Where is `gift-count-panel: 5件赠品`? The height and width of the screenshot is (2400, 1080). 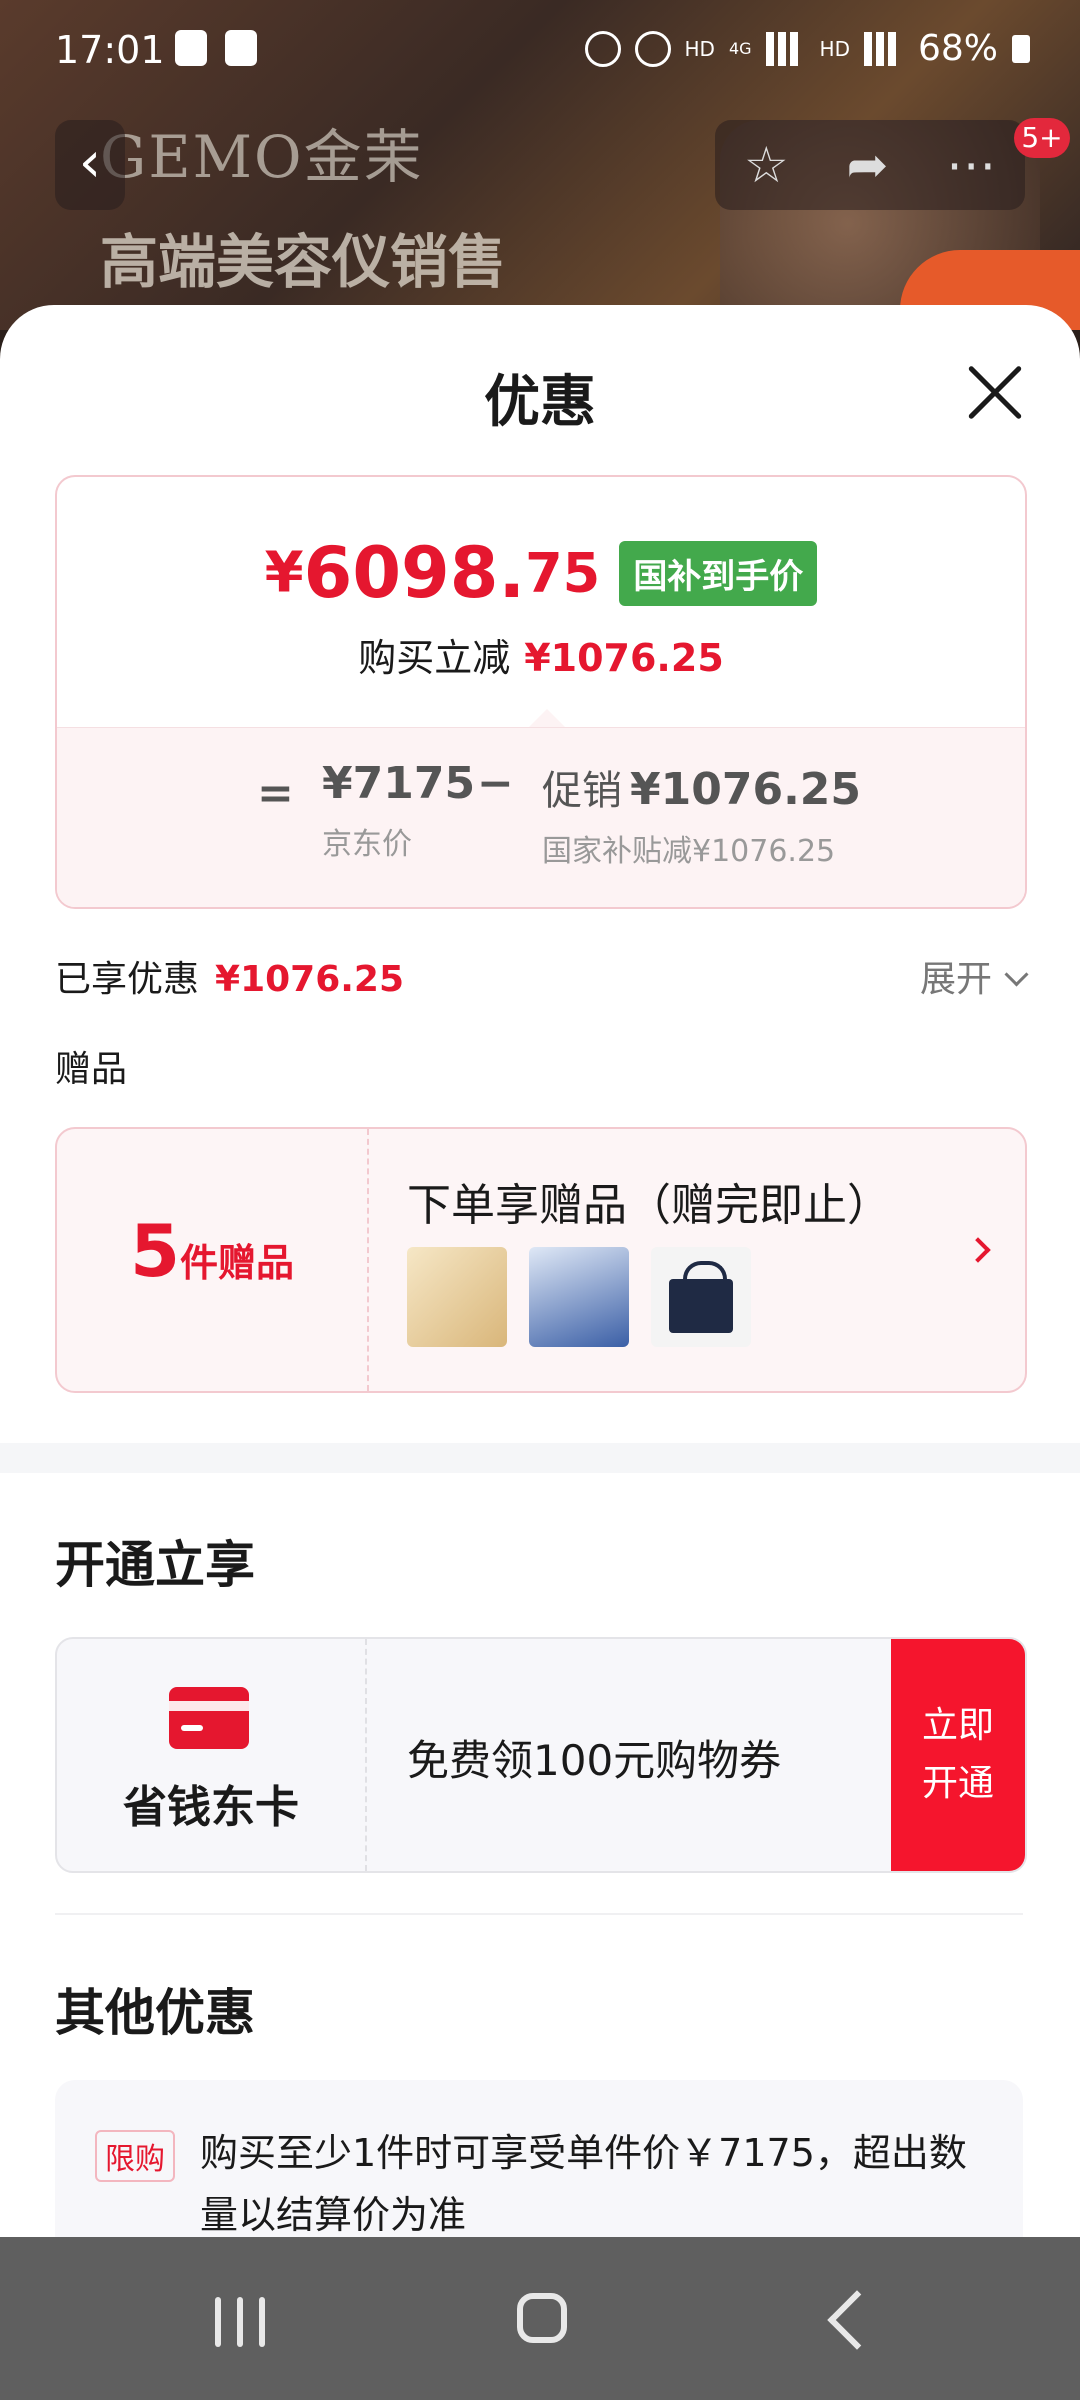 gift-count-panel: 5件赠品 is located at coordinates (213, 1260).